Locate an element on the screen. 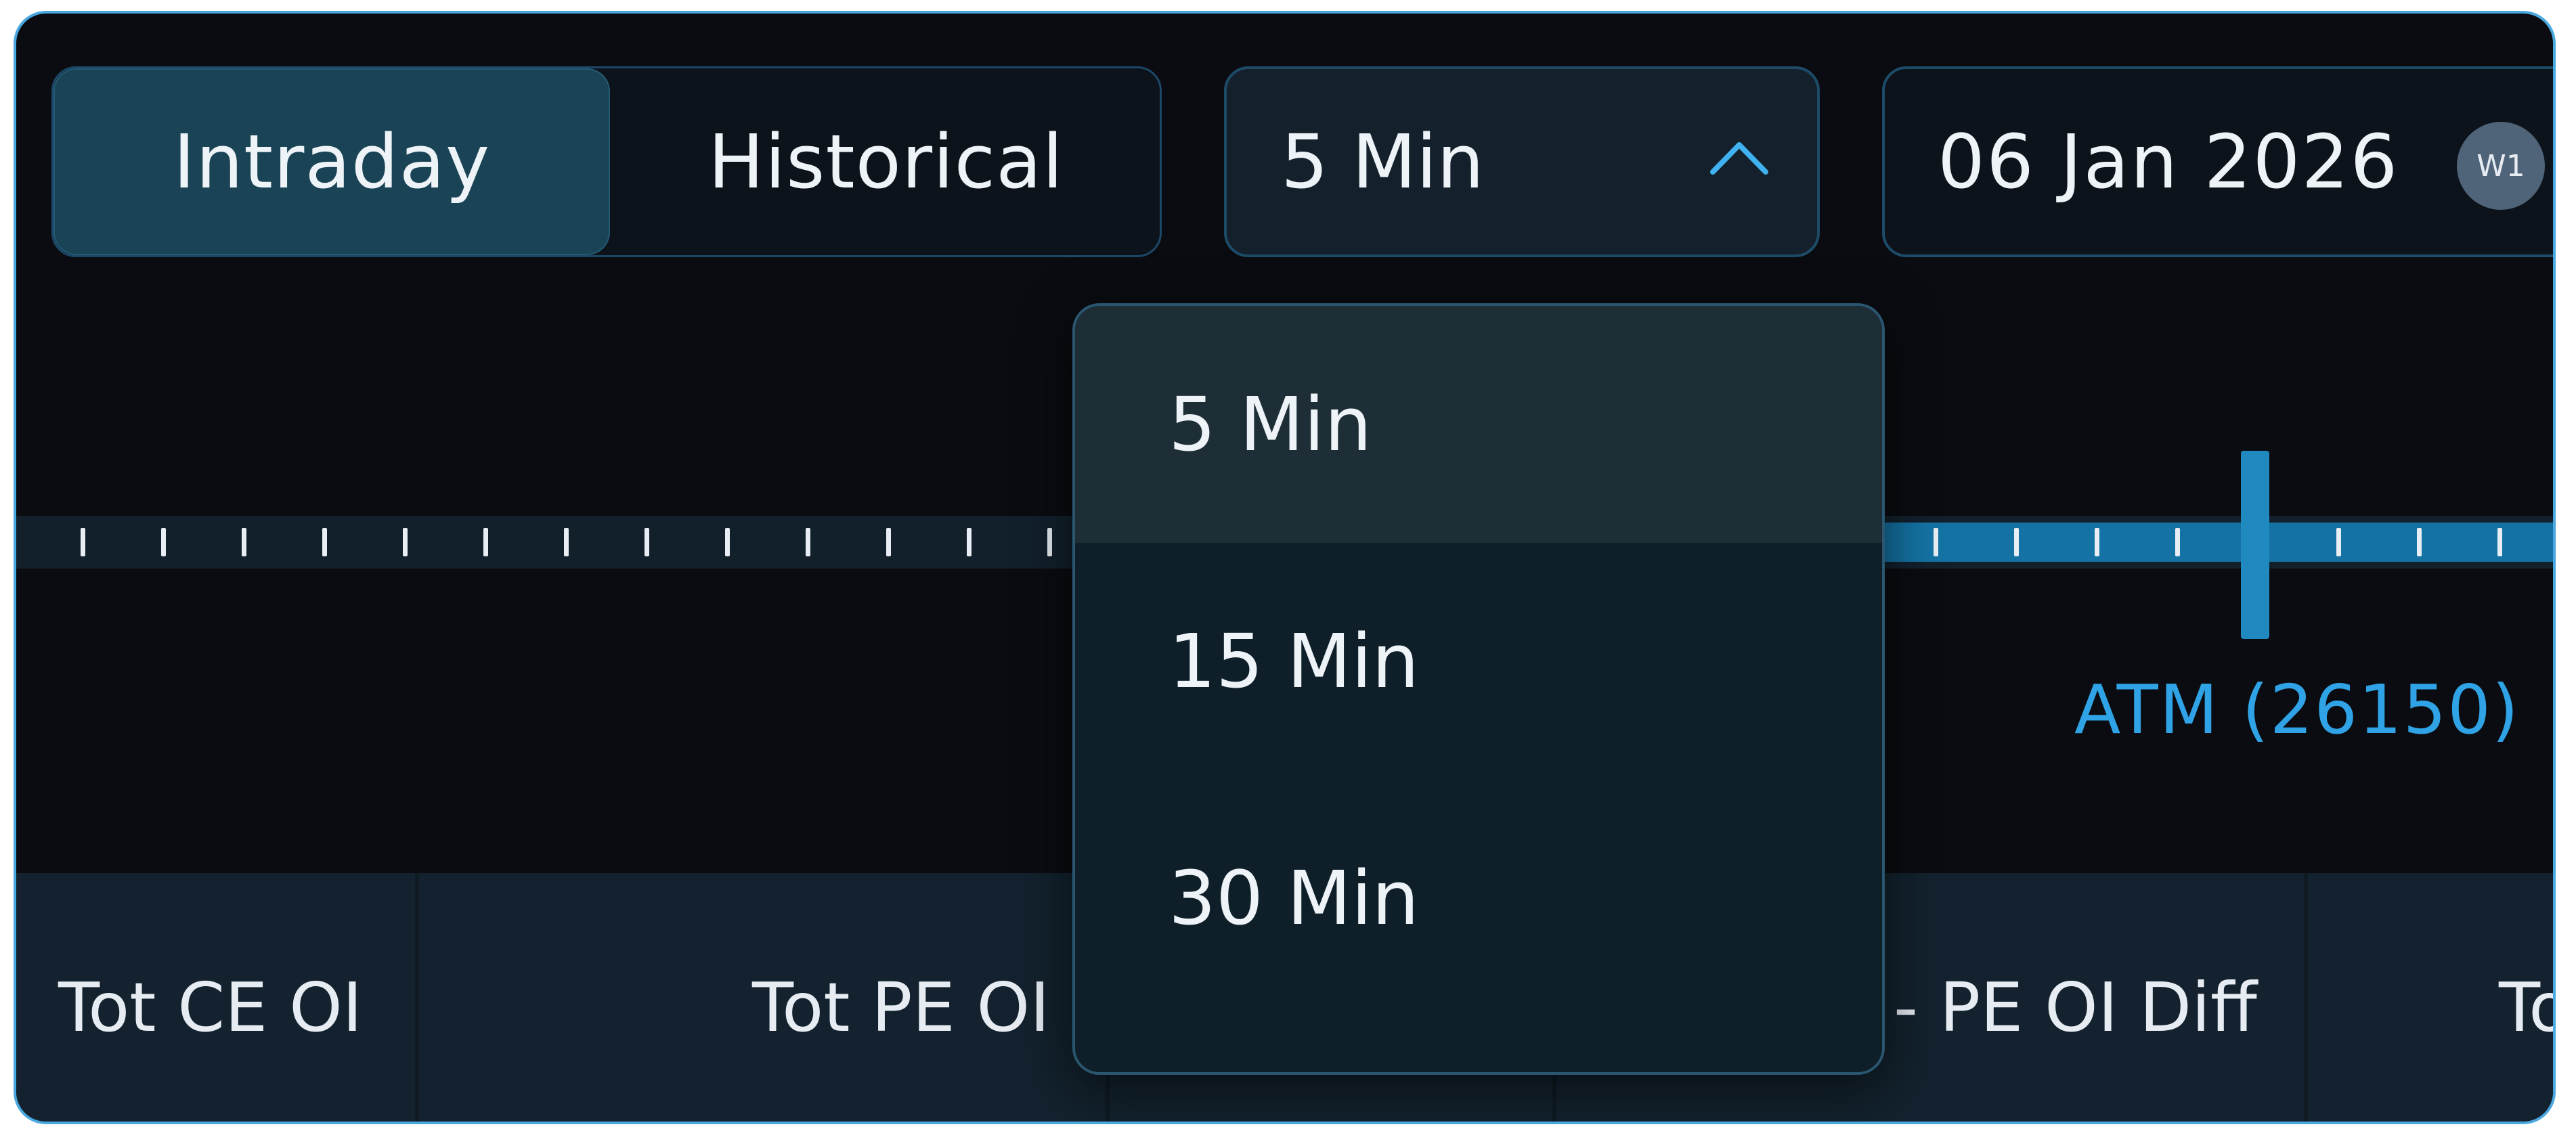  intraday-tab: Intraday is located at coordinates (331, 161).